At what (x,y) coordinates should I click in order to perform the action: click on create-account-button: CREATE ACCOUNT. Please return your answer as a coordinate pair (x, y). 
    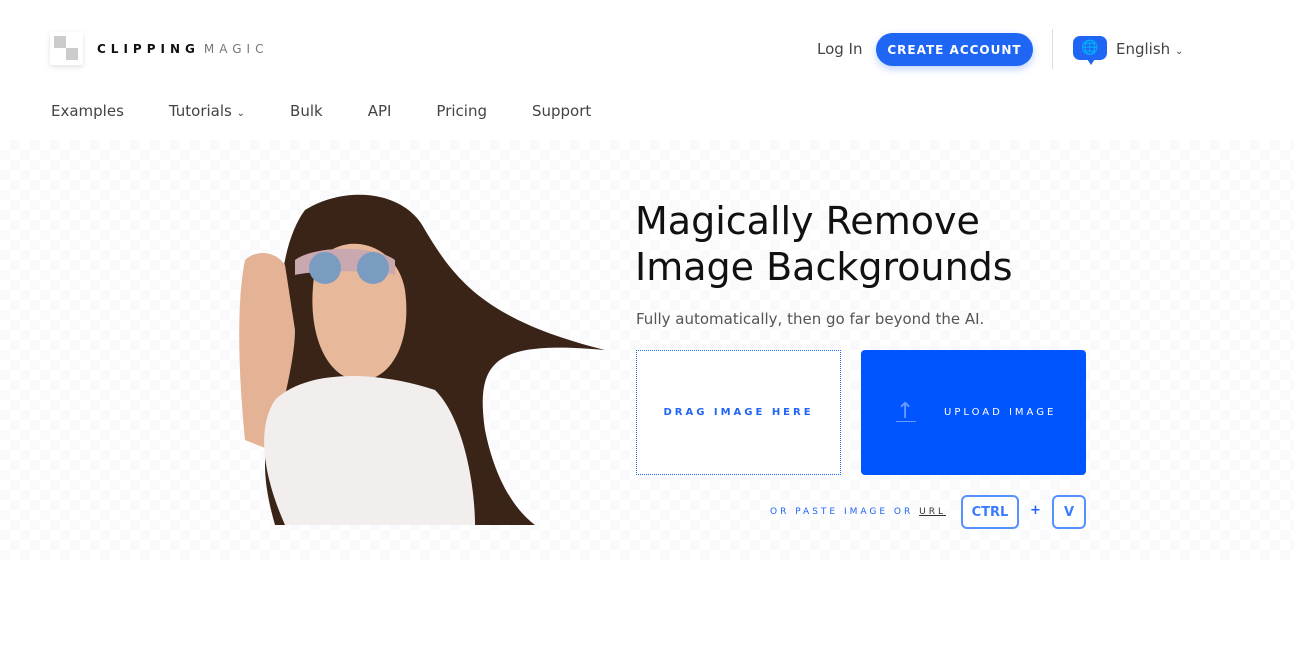
    Looking at the image, I should click on (954, 49).